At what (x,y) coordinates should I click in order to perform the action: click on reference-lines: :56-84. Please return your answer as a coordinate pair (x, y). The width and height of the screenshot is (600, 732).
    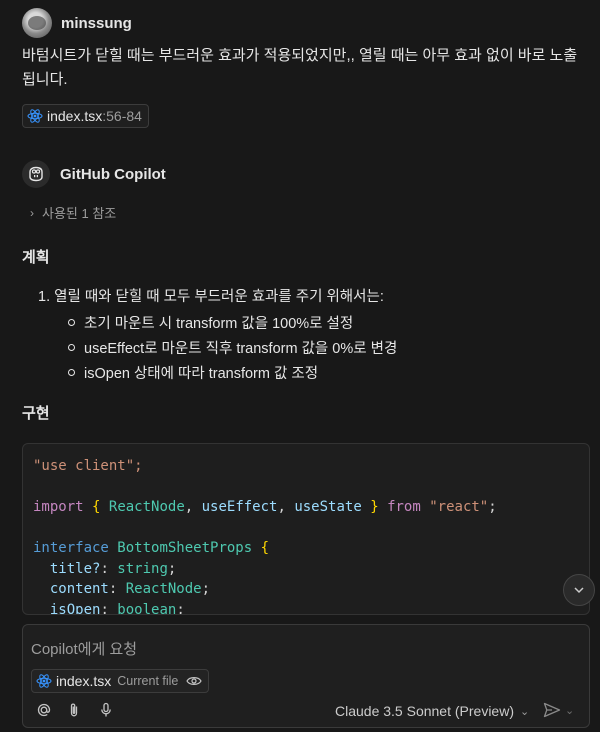
    Looking at the image, I should click on (122, 116).